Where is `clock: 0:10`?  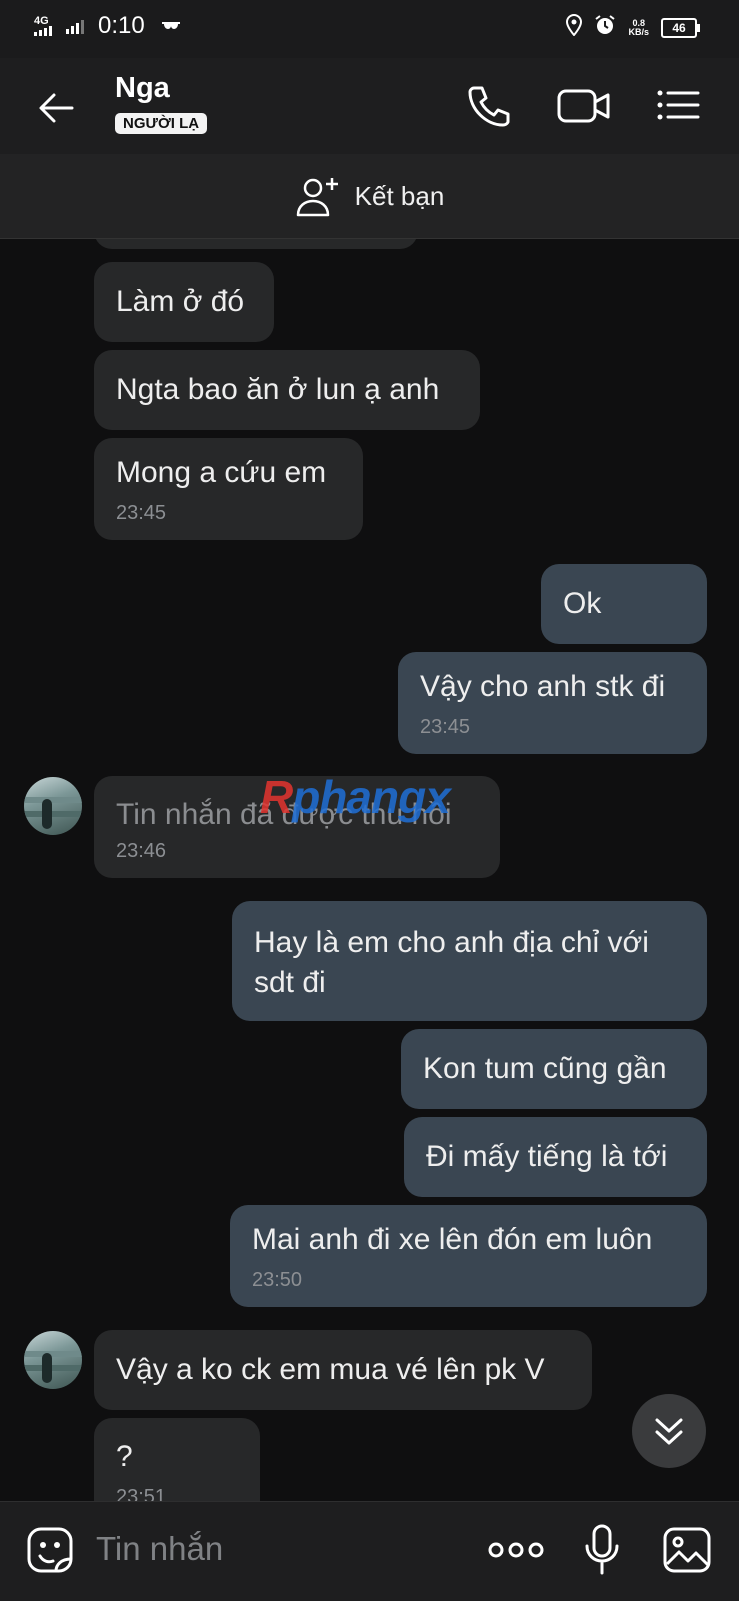 clock: 0:10 is located at coordinates (121, 25).